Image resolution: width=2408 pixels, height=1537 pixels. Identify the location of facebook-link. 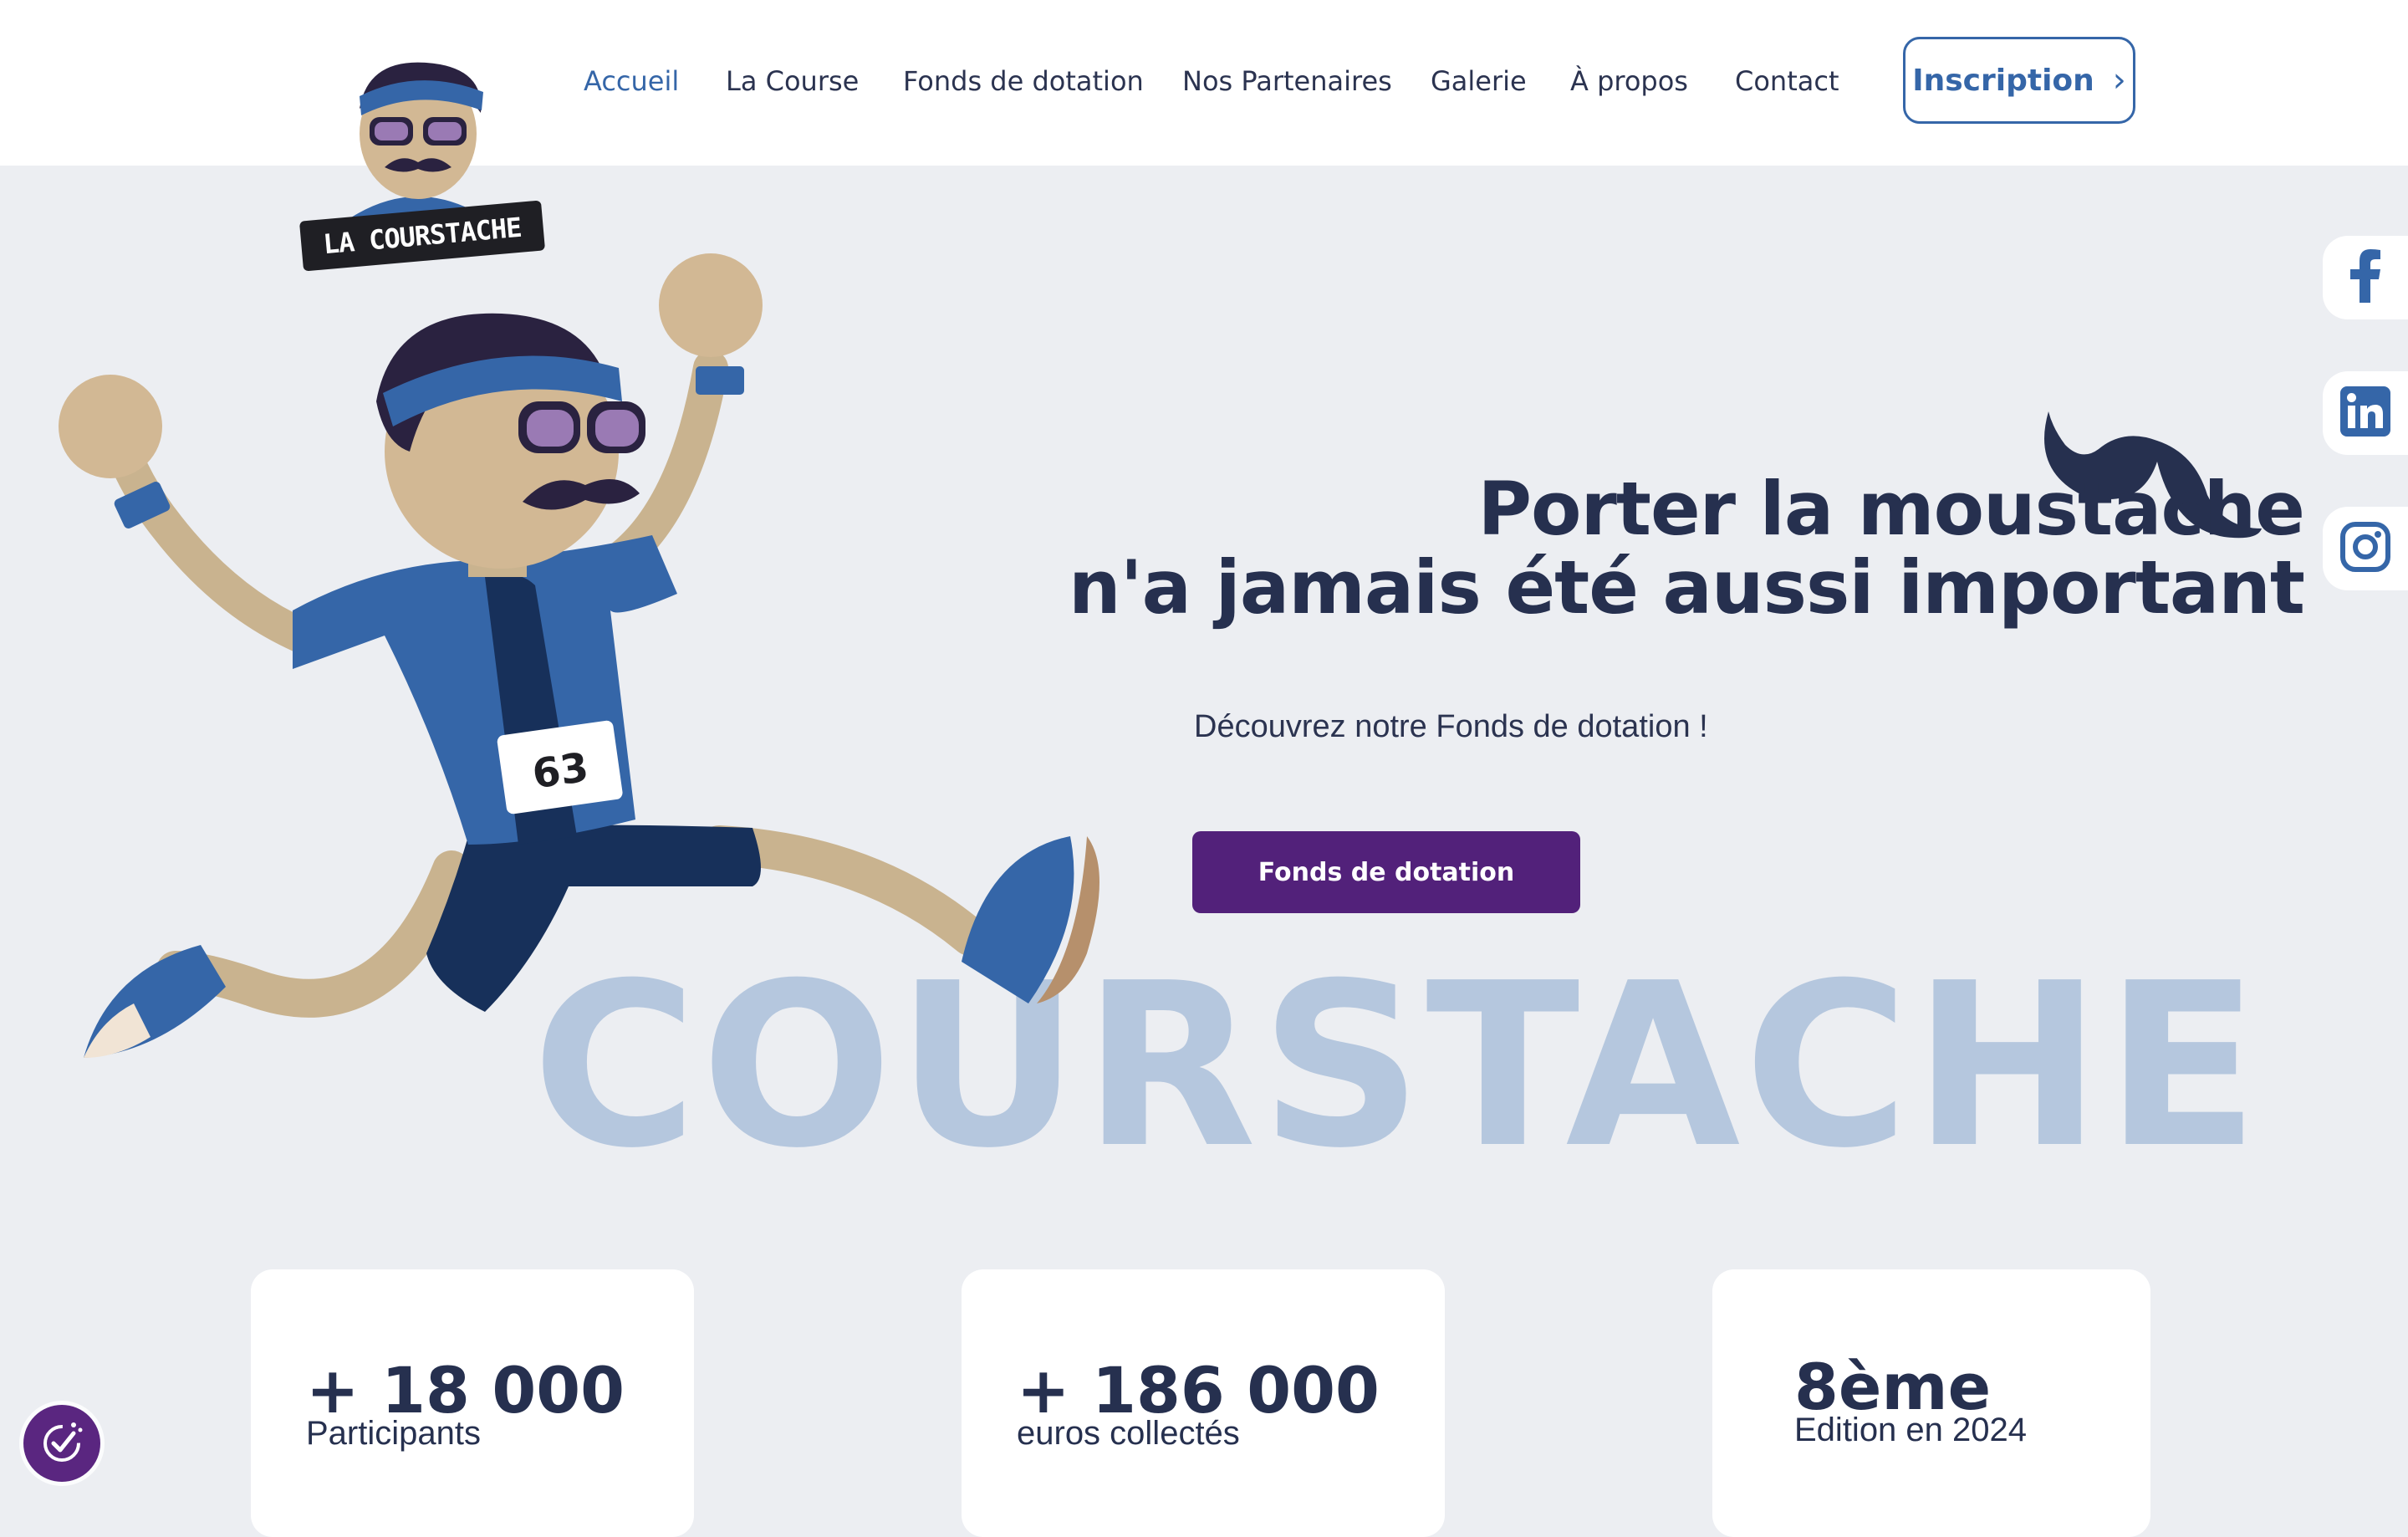
(2366, 277).